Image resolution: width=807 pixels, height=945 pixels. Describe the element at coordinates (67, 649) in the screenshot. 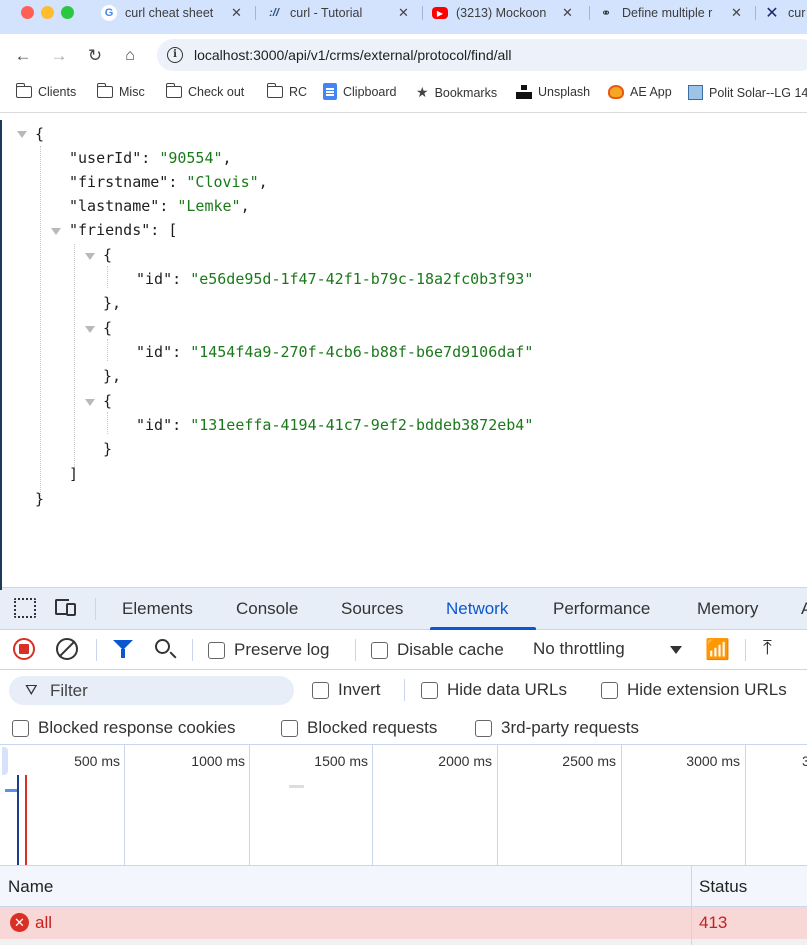

I see `clear-button` at that location.